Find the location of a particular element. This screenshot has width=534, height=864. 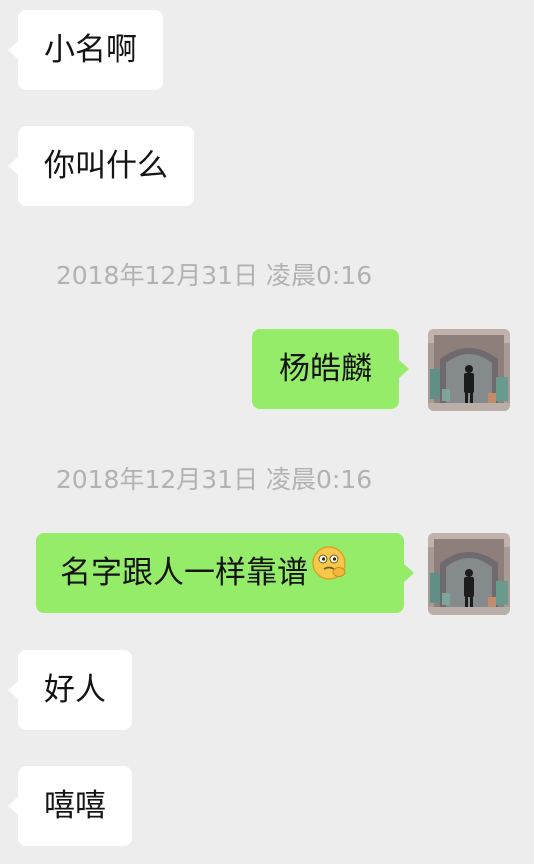

incoming-message-bubble: 你叫什么 is located at coordinates (101, 166).